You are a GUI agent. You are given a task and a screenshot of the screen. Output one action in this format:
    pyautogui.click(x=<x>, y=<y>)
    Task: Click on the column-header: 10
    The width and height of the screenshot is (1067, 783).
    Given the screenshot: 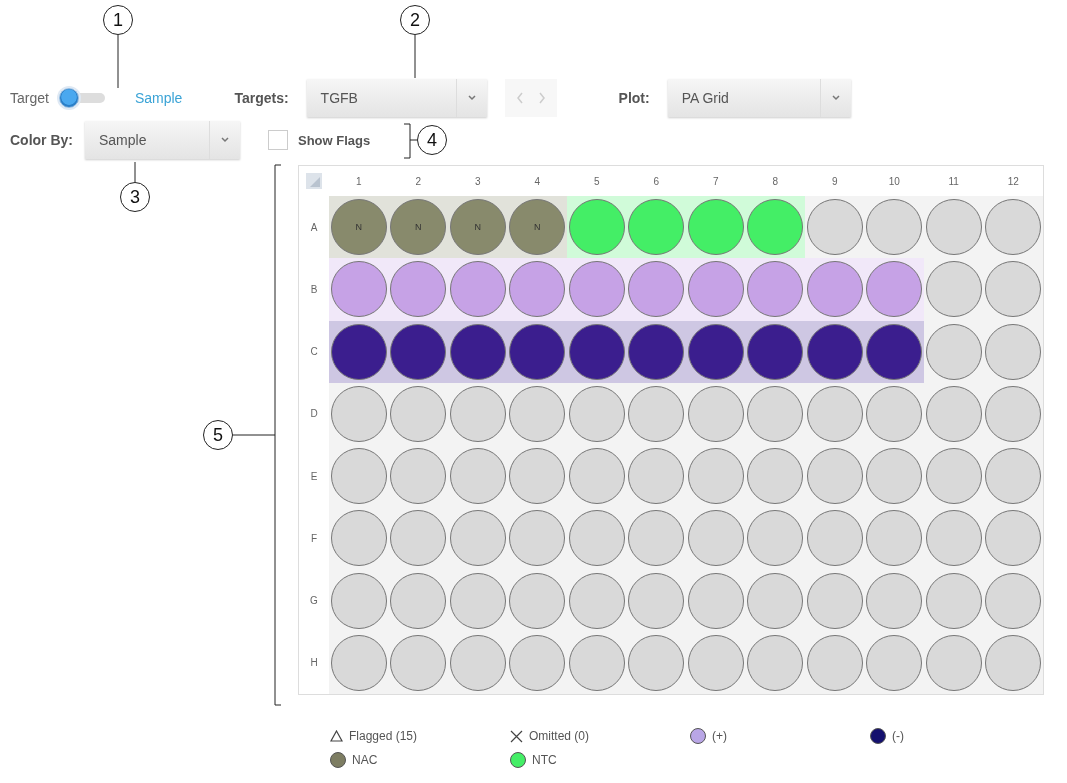 What is the action you would take?
    pyautogui.click(x=894, y=181)
    